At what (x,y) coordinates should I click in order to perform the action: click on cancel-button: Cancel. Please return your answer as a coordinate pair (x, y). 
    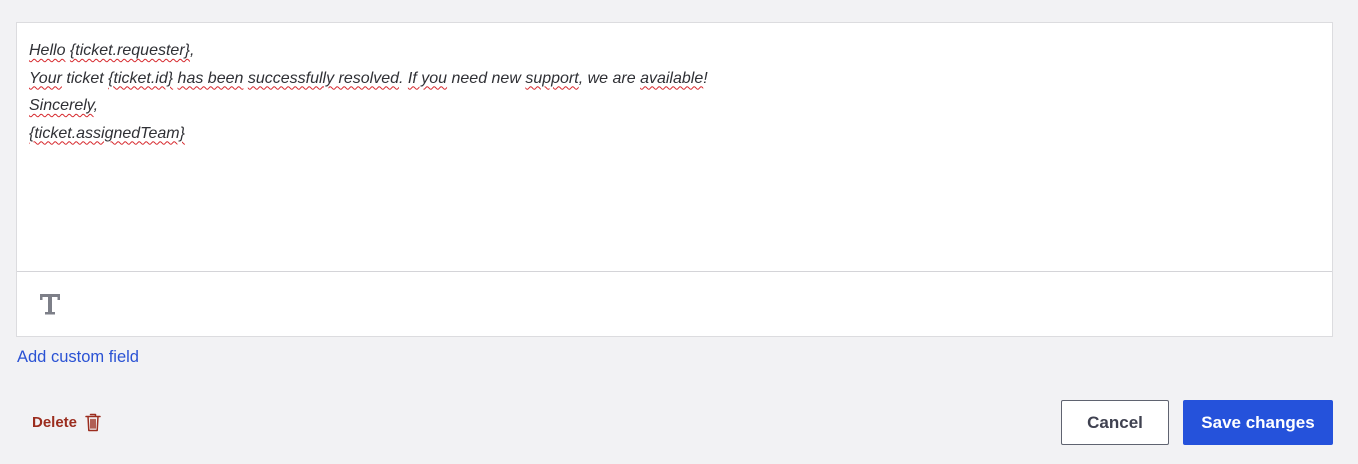
    Looking at the image, I should click on (1115, 422).